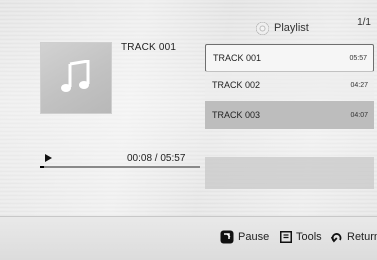  What do you see at coordinates (289, 115) in the screenshot?
I see `playlist-row-3: TRACK 003 04:07` at bounding box center [289, 115].